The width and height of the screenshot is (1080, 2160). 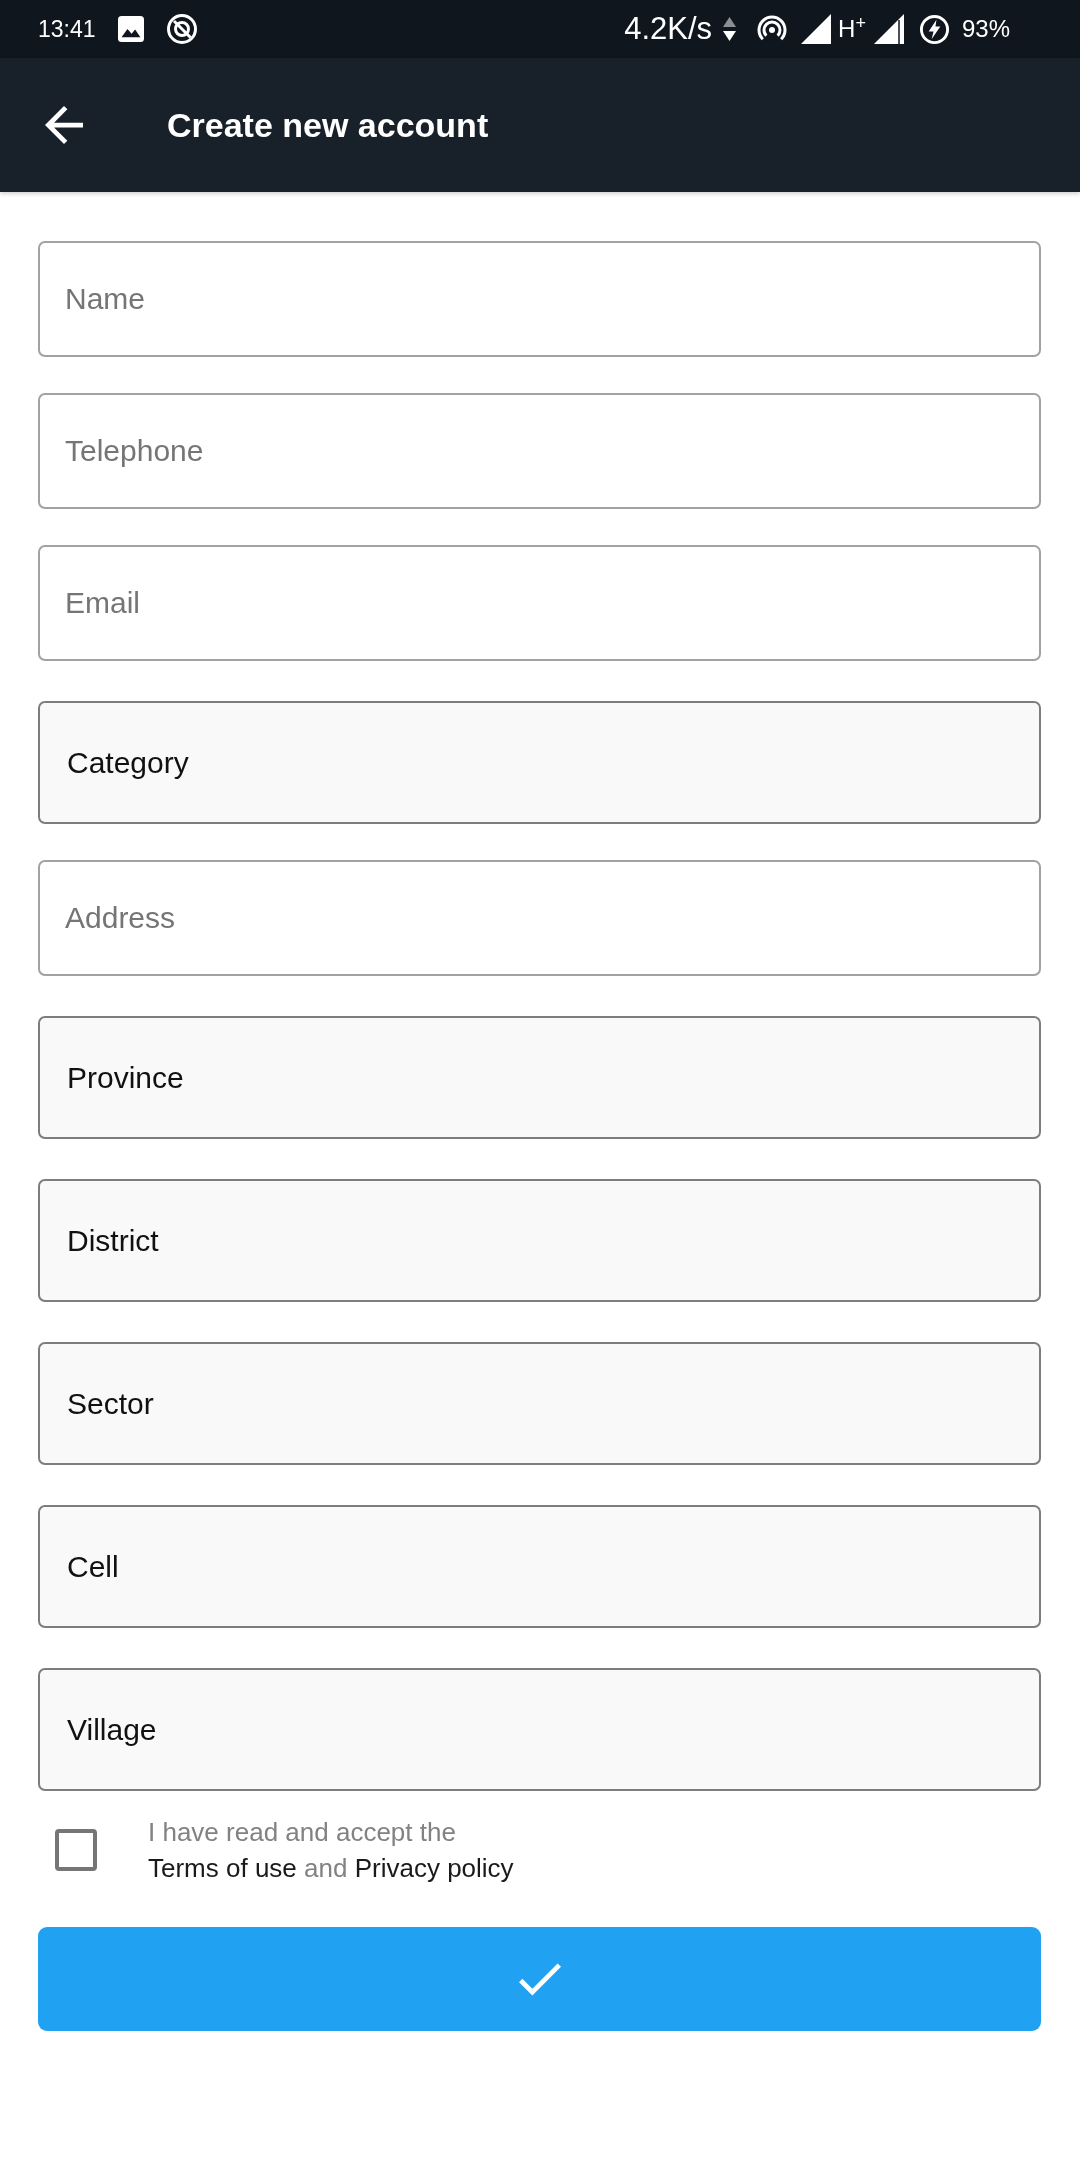 I want to click on image-icon, so click(x=130, y=29).